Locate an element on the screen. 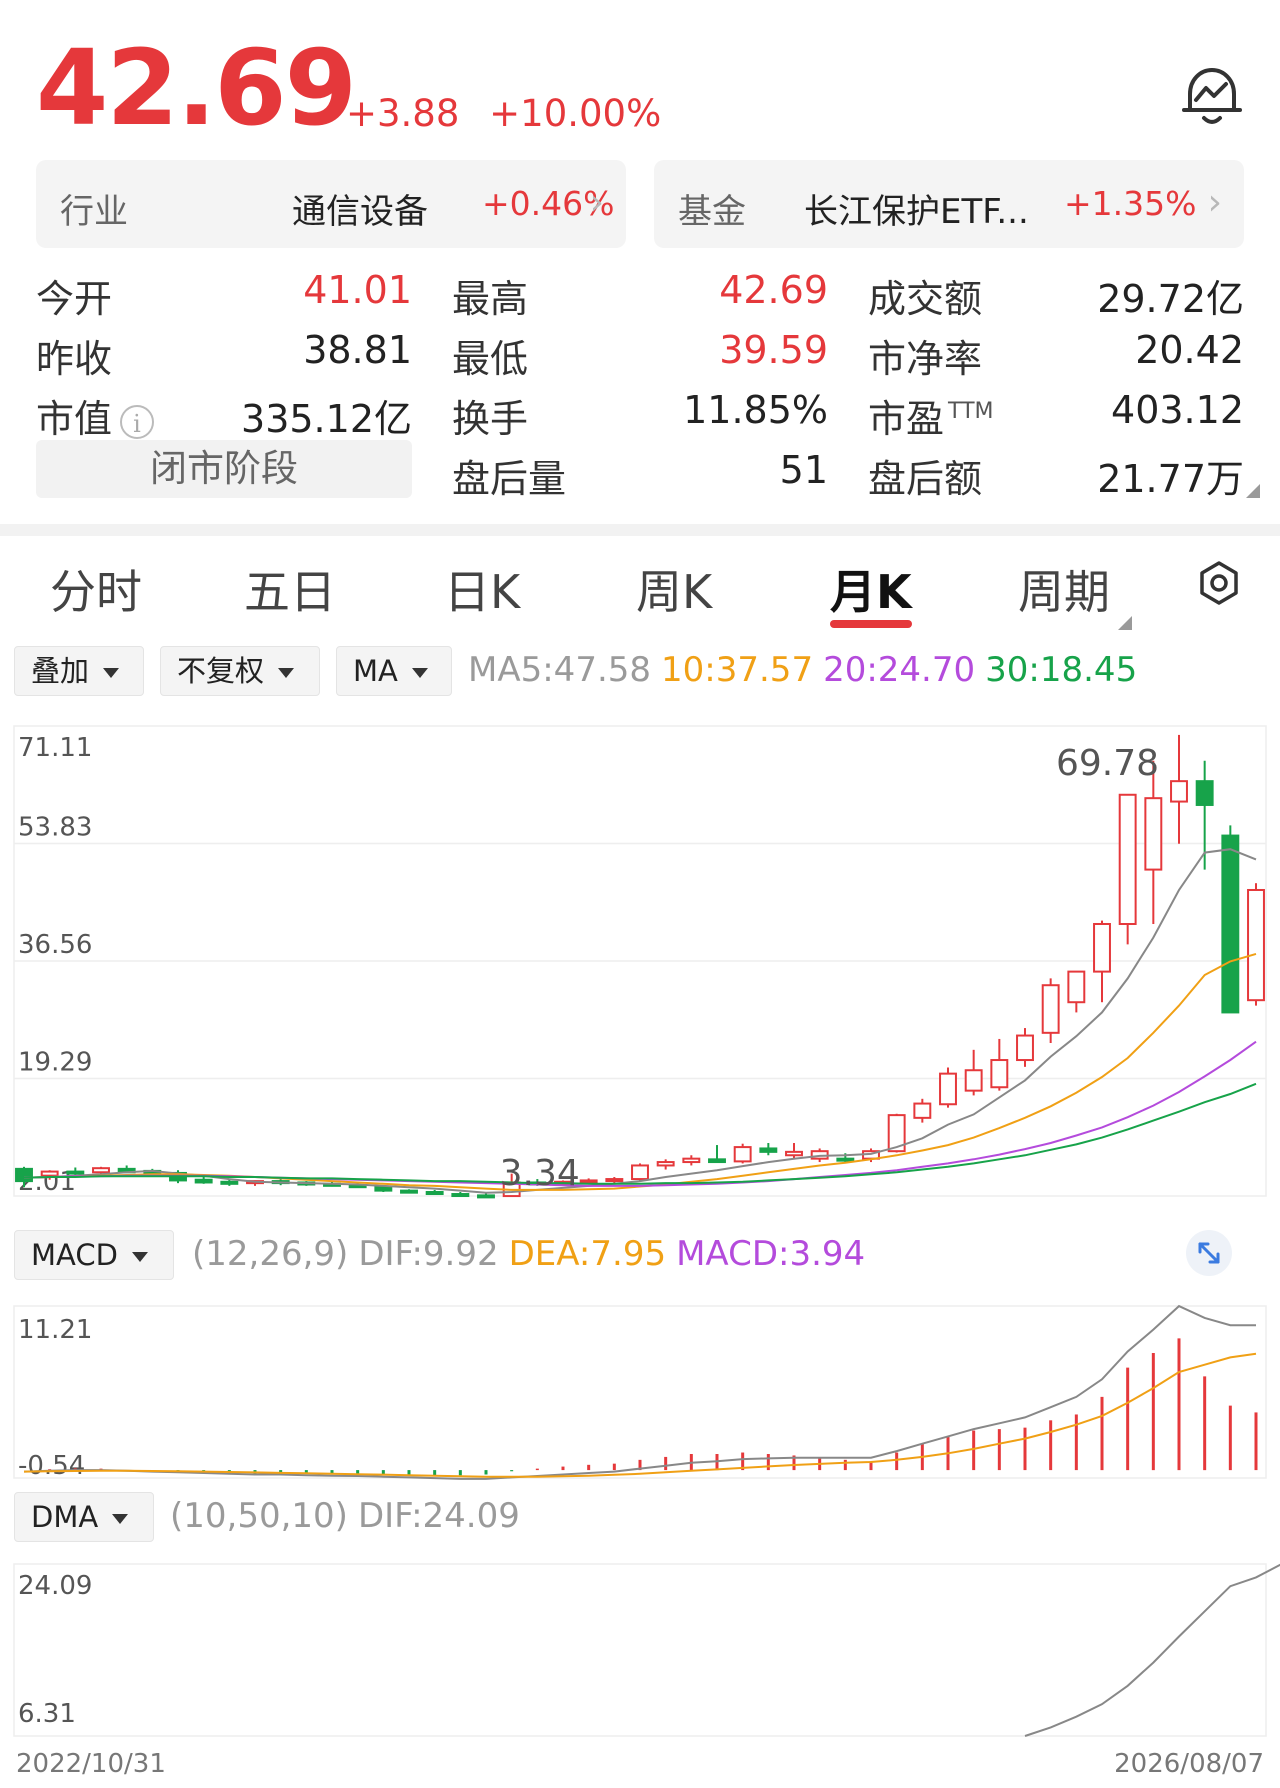 The image size is (1280, 1788). macd-dea: DEA:7.95 is located at coordinates (587, 1254).